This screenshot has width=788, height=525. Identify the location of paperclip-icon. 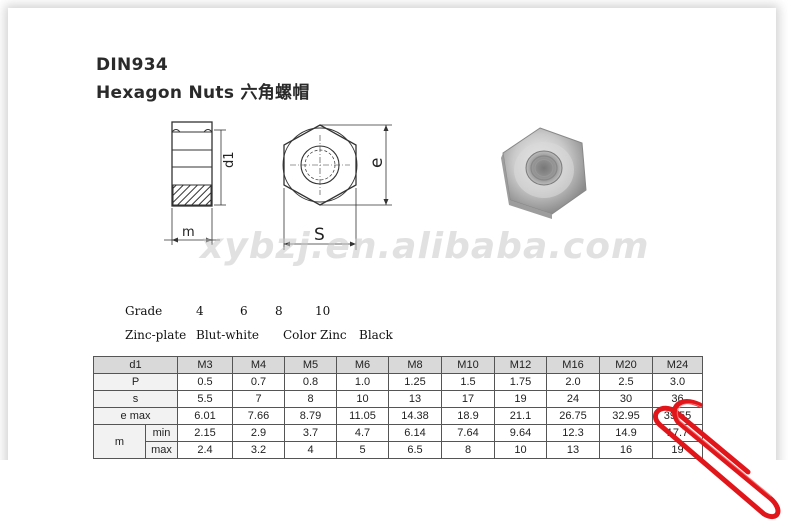
(717, 459).